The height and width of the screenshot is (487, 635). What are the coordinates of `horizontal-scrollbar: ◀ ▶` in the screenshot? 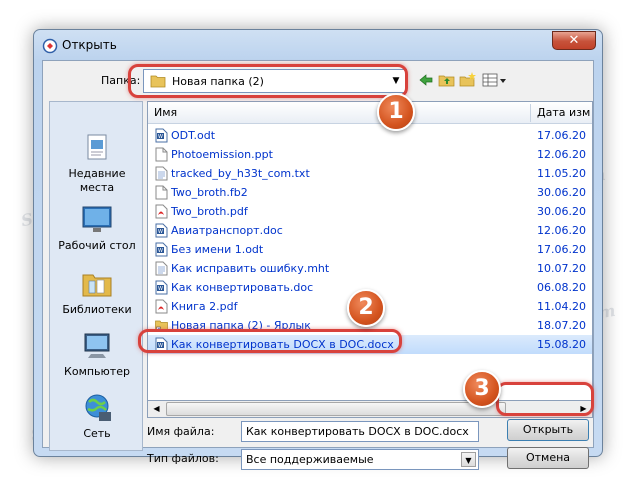 It's located at (370, 409).